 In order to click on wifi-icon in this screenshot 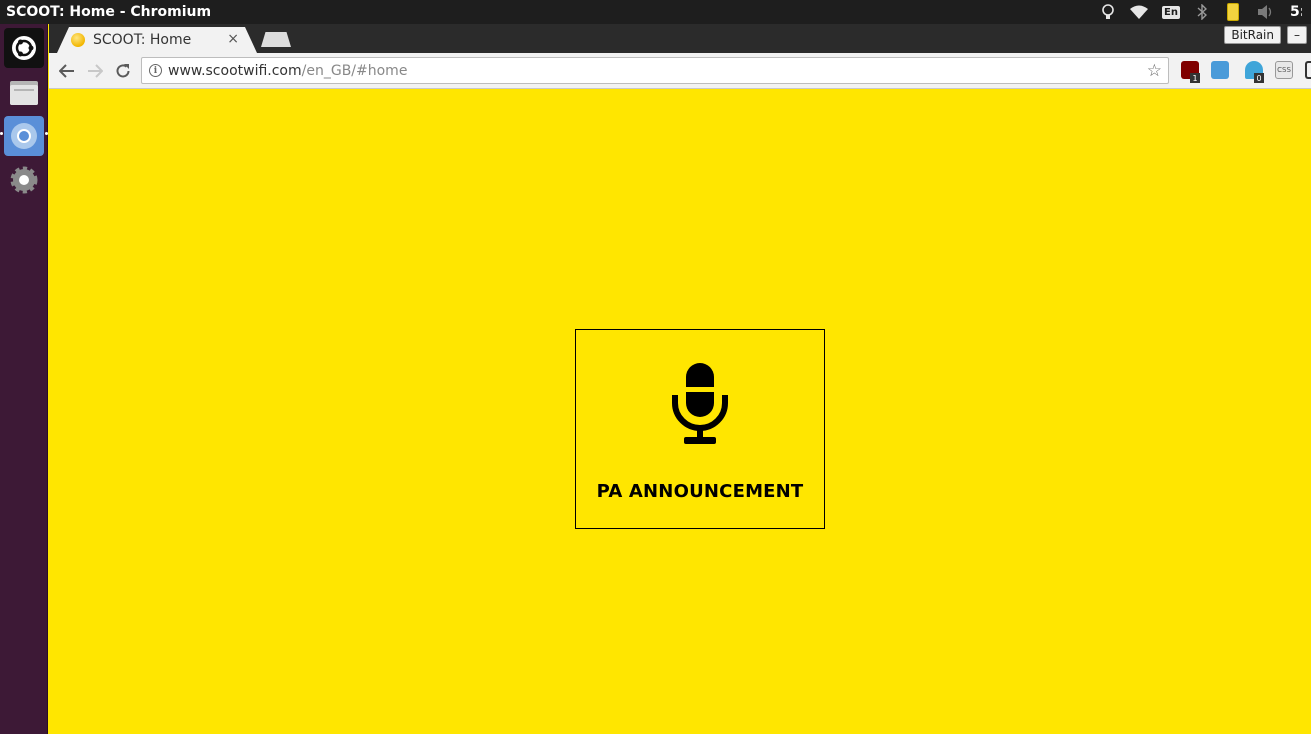, I will do `click(1139, 12)`.